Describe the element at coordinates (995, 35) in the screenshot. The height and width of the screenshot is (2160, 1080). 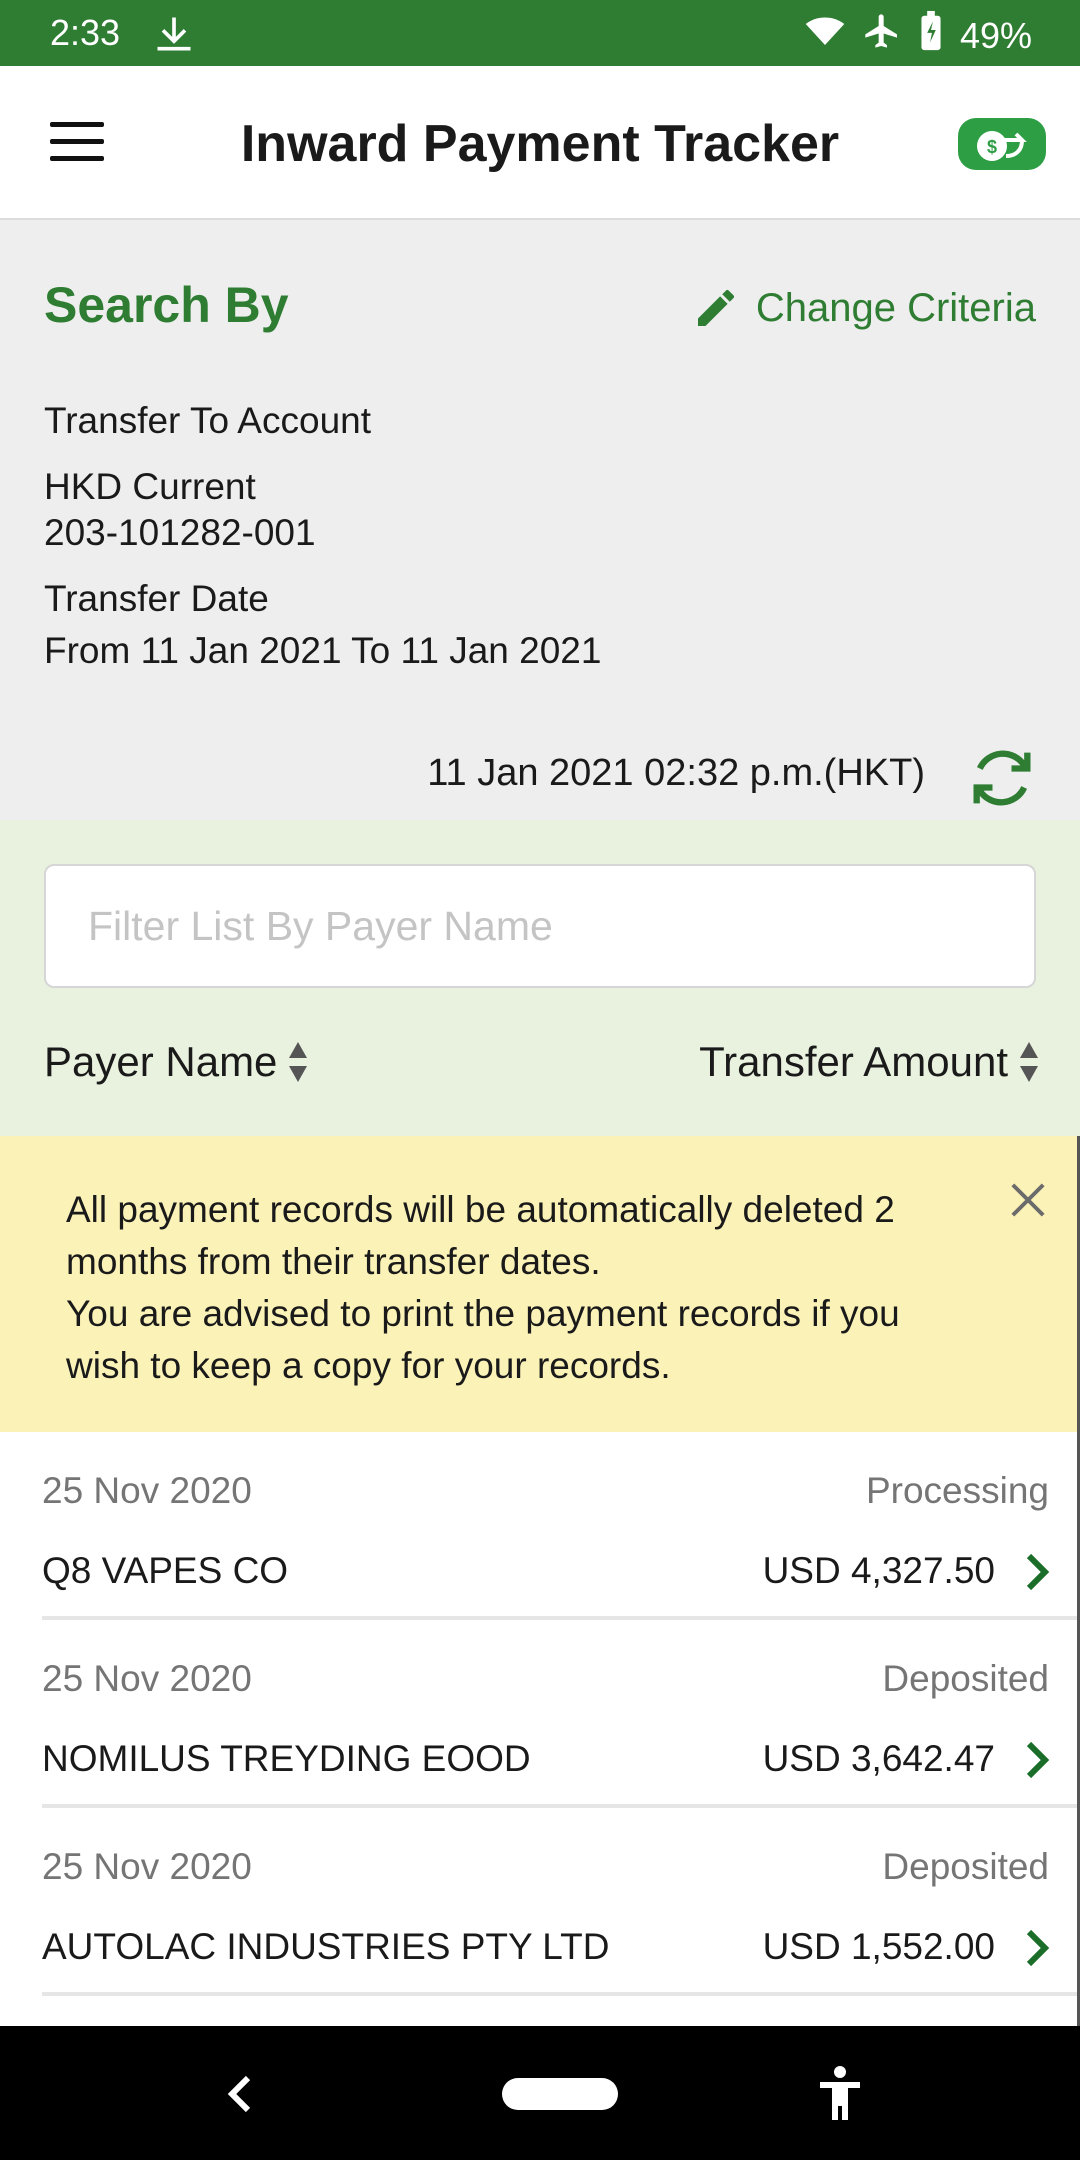
I see `battery-percent: 49%` at that location.